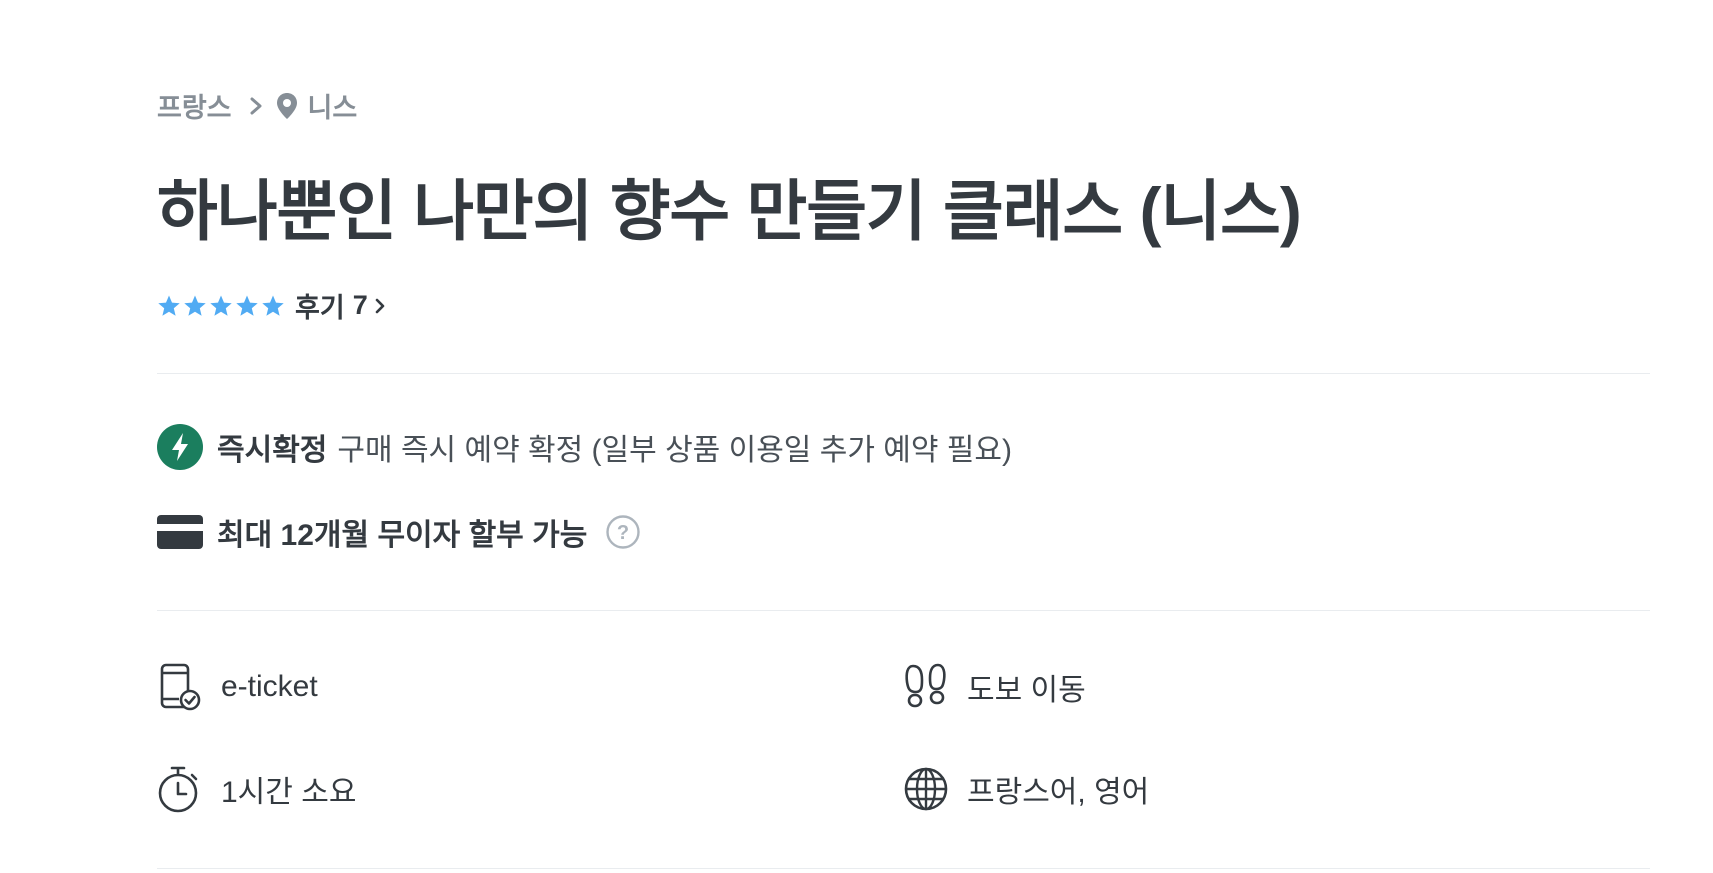 The height and width of the screenshot is (873, 1713). What do you see at coordinates (269, 686) in the screenshot?
I see `feature-text: e-ticket` at bounding box center [269, 686].